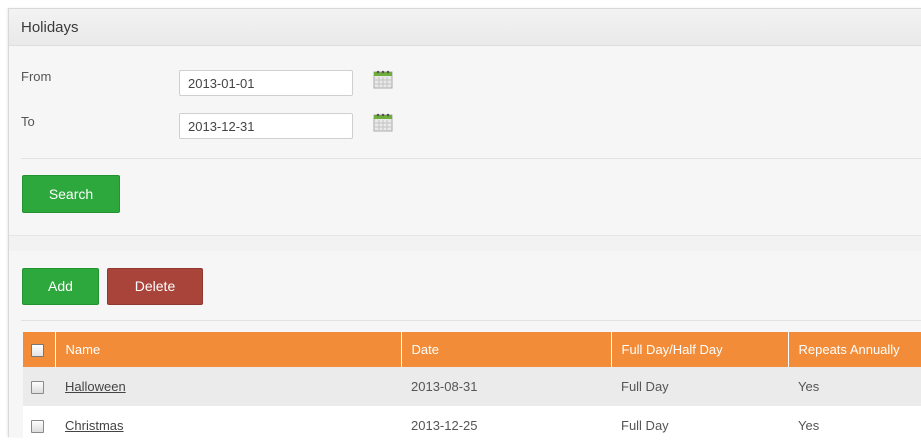 The image size is (921, 445). Describe the element at coordinates (95, 386) in the screenshot. I see `holiday-name-link: Halloween` at that location.